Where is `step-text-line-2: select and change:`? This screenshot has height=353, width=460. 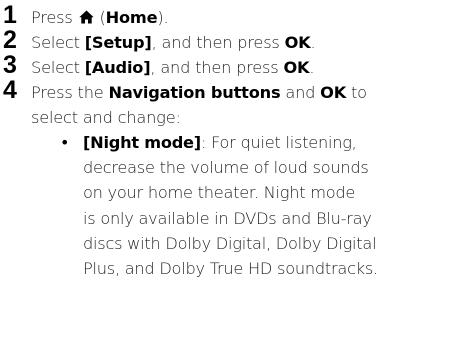
step-text-line-2: select and change: is located at coordinates (106, 117).